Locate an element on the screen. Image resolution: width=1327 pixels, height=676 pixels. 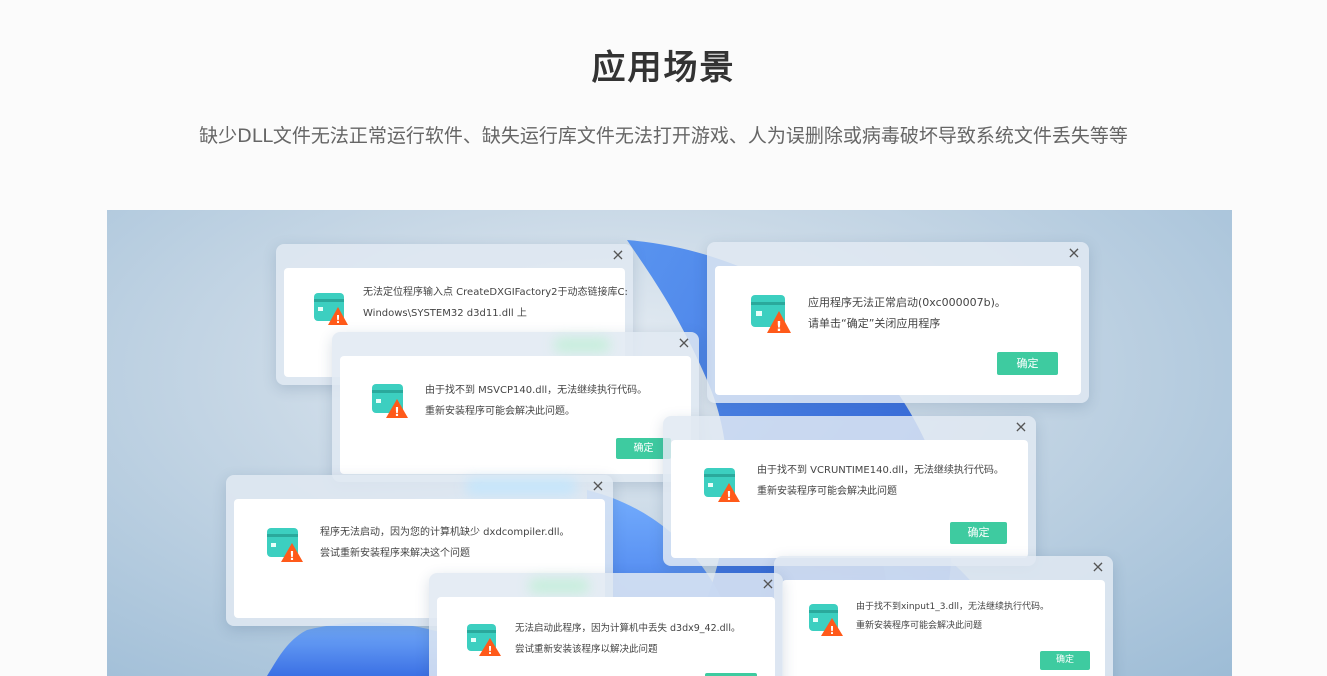
dialog-message-line: 尝试重新安装该程序以解决此问题 is located at coordinates (586, 649).